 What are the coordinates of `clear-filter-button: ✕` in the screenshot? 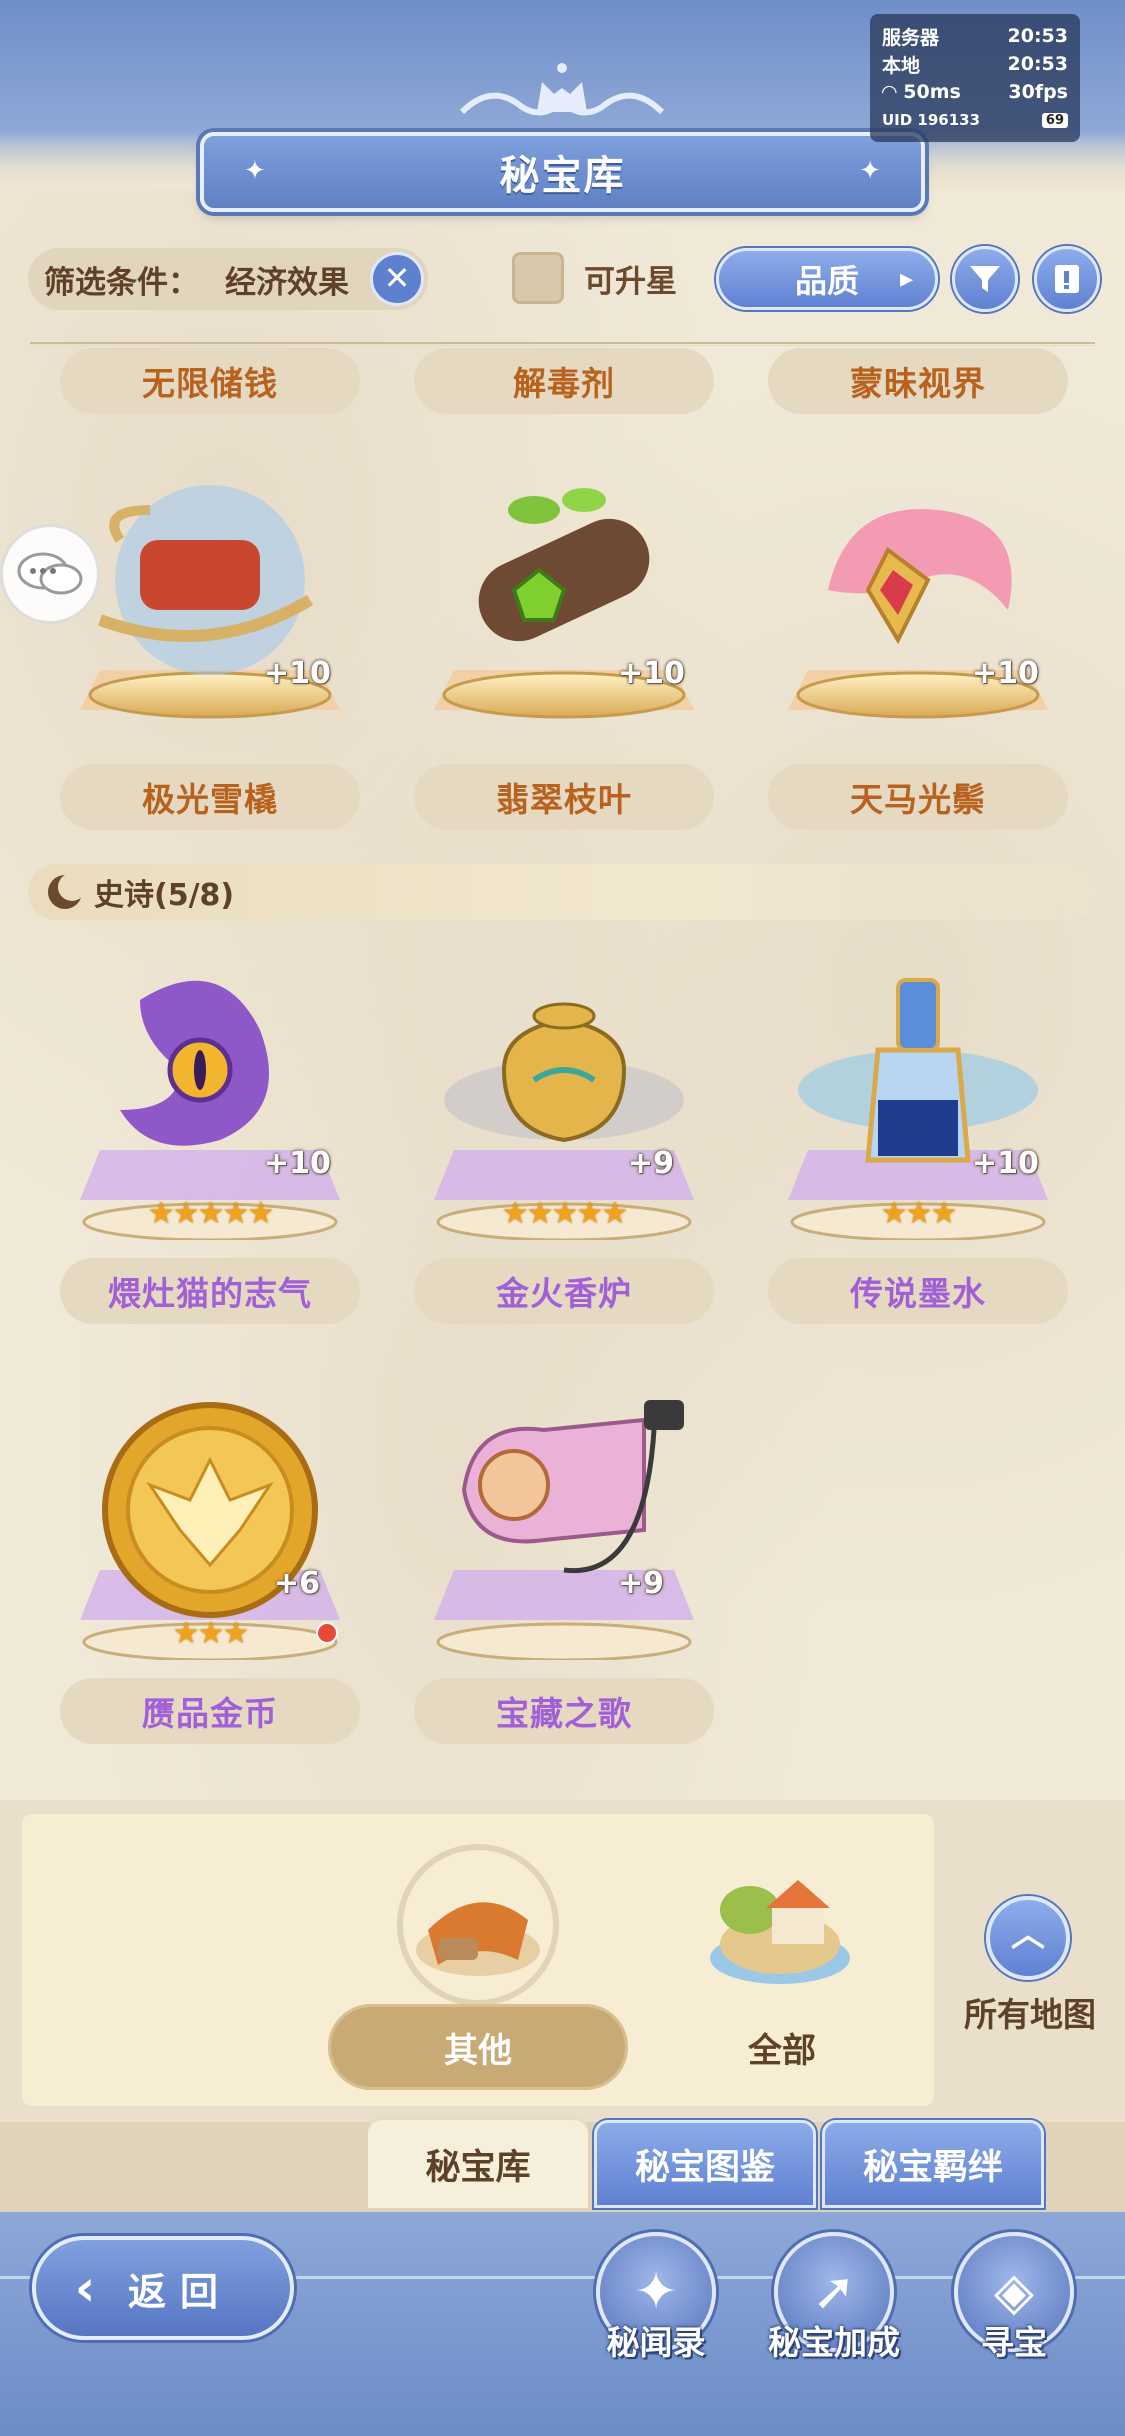 It's located at (397, 279).